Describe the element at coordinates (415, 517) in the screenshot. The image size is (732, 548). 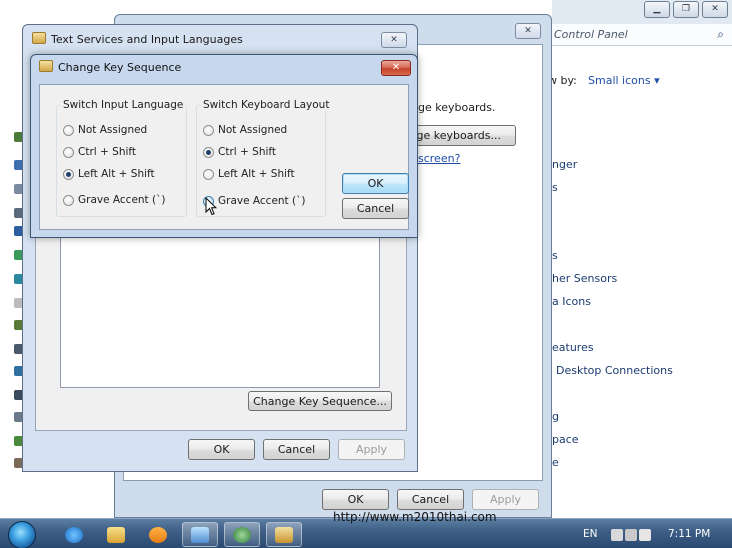
I see `watermark-text: http://www.m2010thai.com` at that location.